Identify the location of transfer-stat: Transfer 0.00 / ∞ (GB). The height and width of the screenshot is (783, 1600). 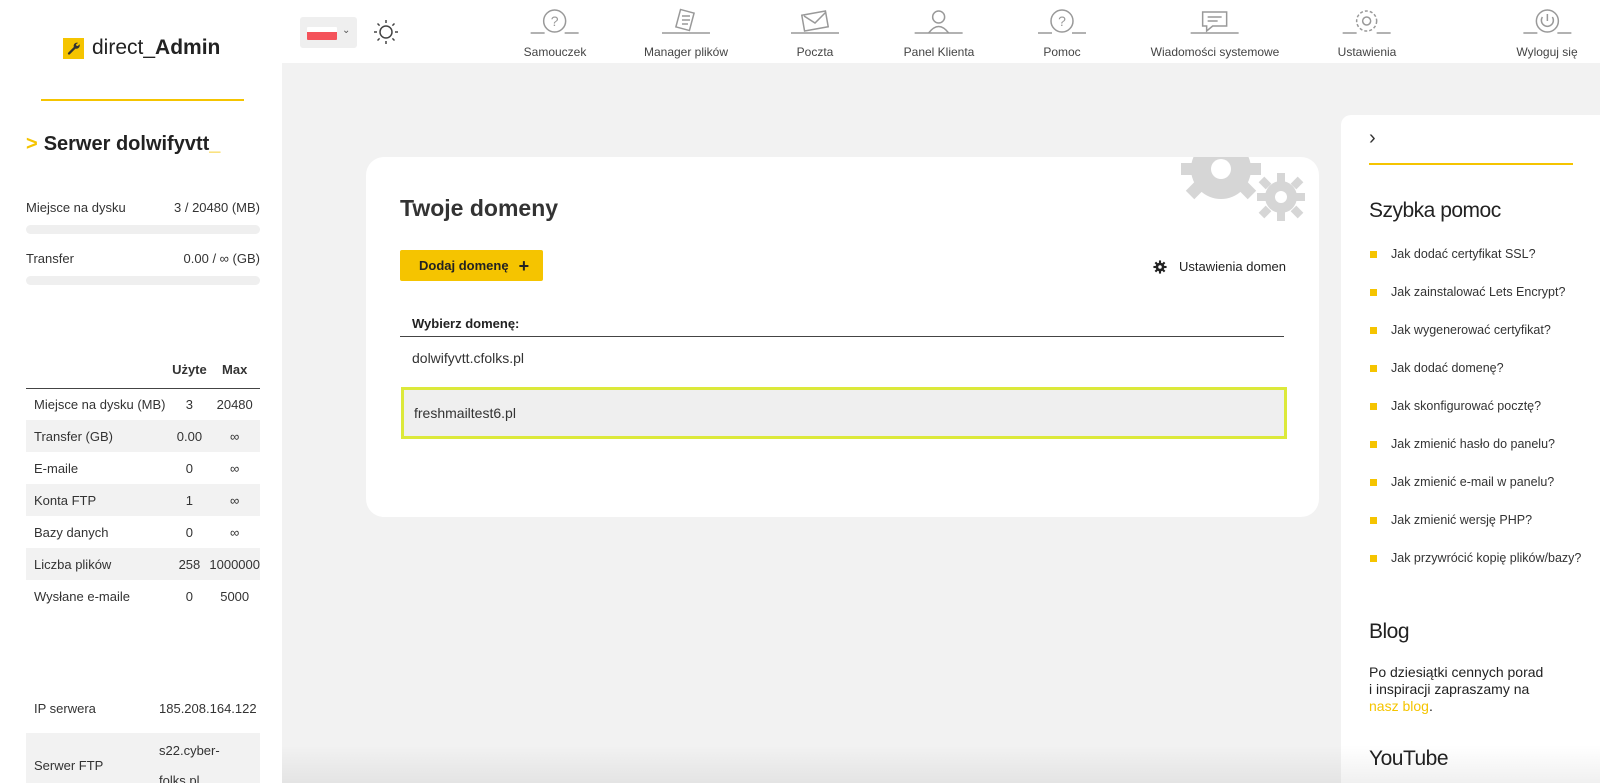
(143, 268).